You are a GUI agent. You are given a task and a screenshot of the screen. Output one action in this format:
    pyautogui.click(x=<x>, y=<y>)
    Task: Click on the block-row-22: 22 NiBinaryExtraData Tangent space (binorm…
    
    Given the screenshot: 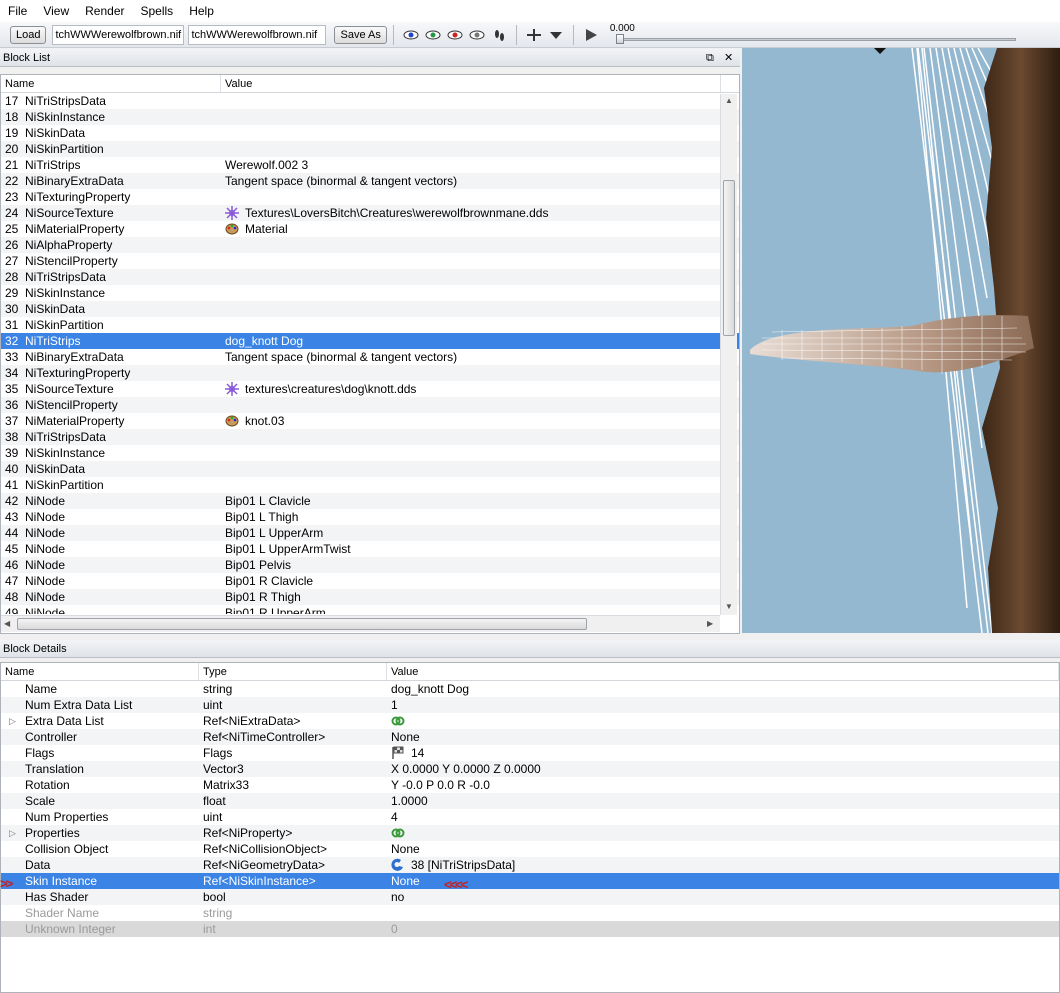 What is the action you would take?
    pyautogui.click(x=370, y=181)
    